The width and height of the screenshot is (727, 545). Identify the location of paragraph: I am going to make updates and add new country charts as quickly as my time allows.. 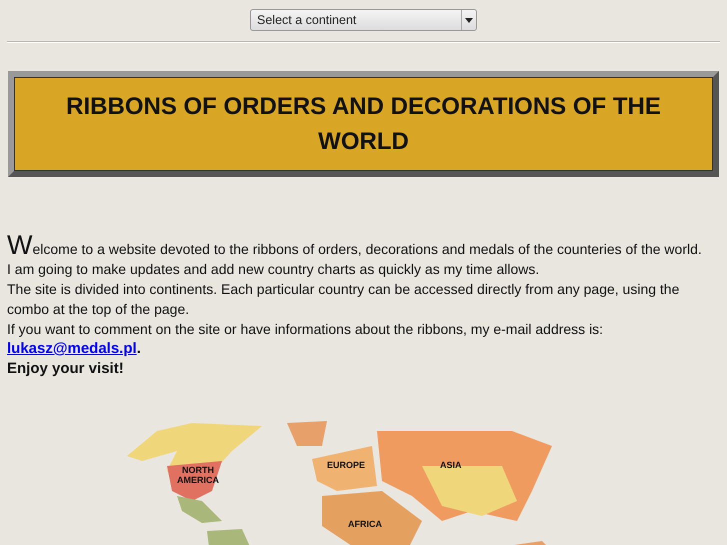
(273, 269).